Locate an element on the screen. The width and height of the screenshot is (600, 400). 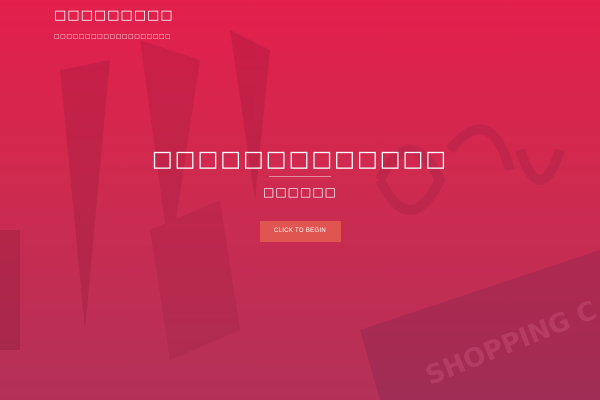
hero-title: □□□□□□□□□□□□□ is located at coordinates (300, 159).